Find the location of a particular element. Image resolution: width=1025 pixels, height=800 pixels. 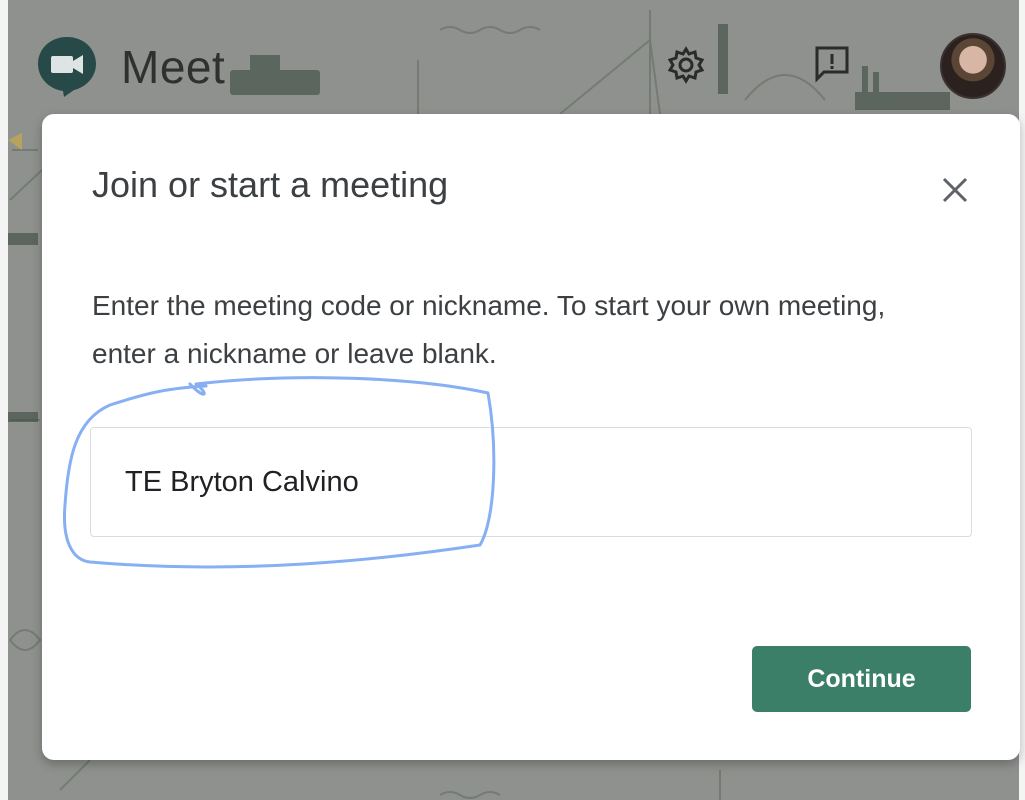

meeting-code-input is located at coordinates (531, 482).